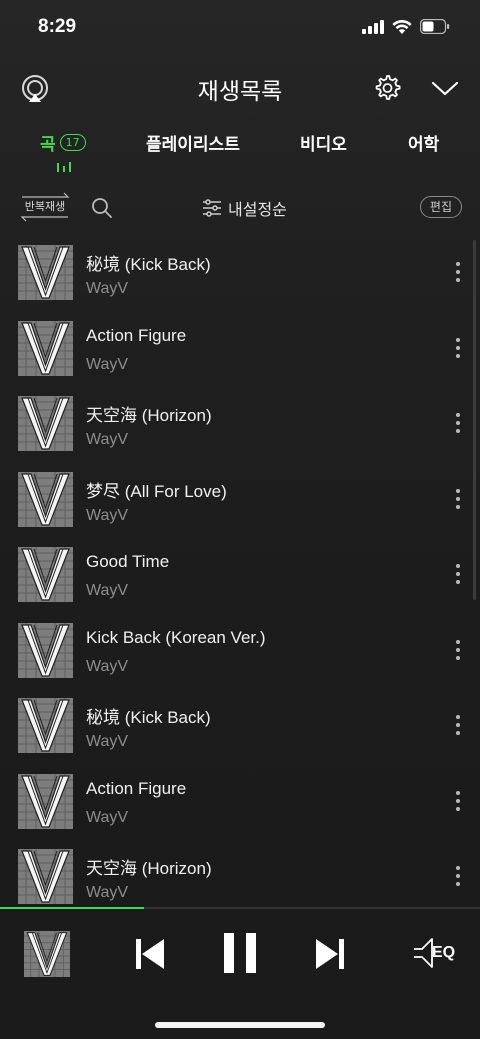  I want to click on sort-label: 내설정순, so click(257, 209).